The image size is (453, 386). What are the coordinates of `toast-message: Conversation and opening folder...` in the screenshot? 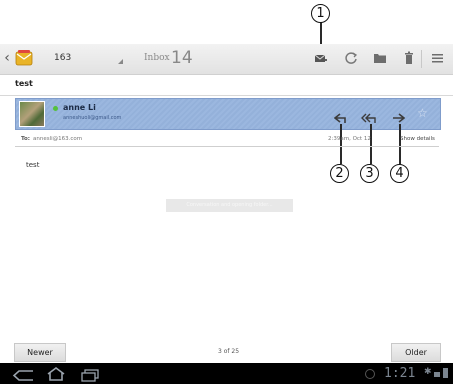 It's located at (229, 205).